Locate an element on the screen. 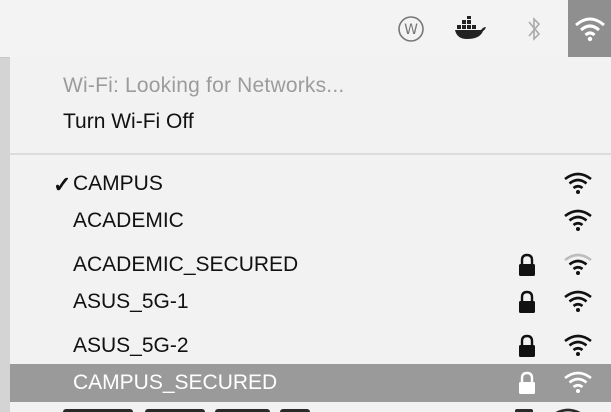 The width and height of the screenshot is (611, 412). docker-icon is located at coordinates (472, 28).